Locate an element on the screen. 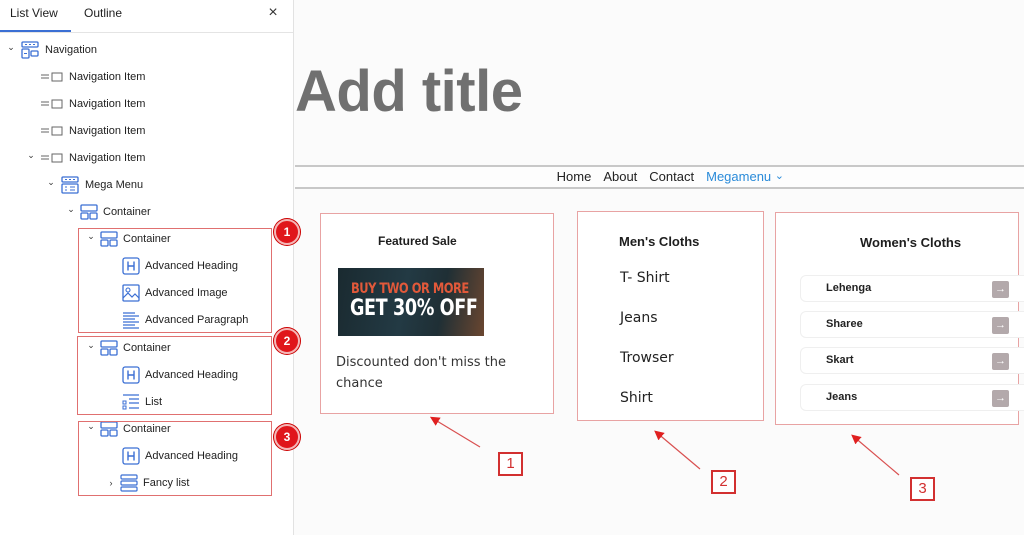 The image size is (1024, 535). container-icon is located at coordinates (89, 212).